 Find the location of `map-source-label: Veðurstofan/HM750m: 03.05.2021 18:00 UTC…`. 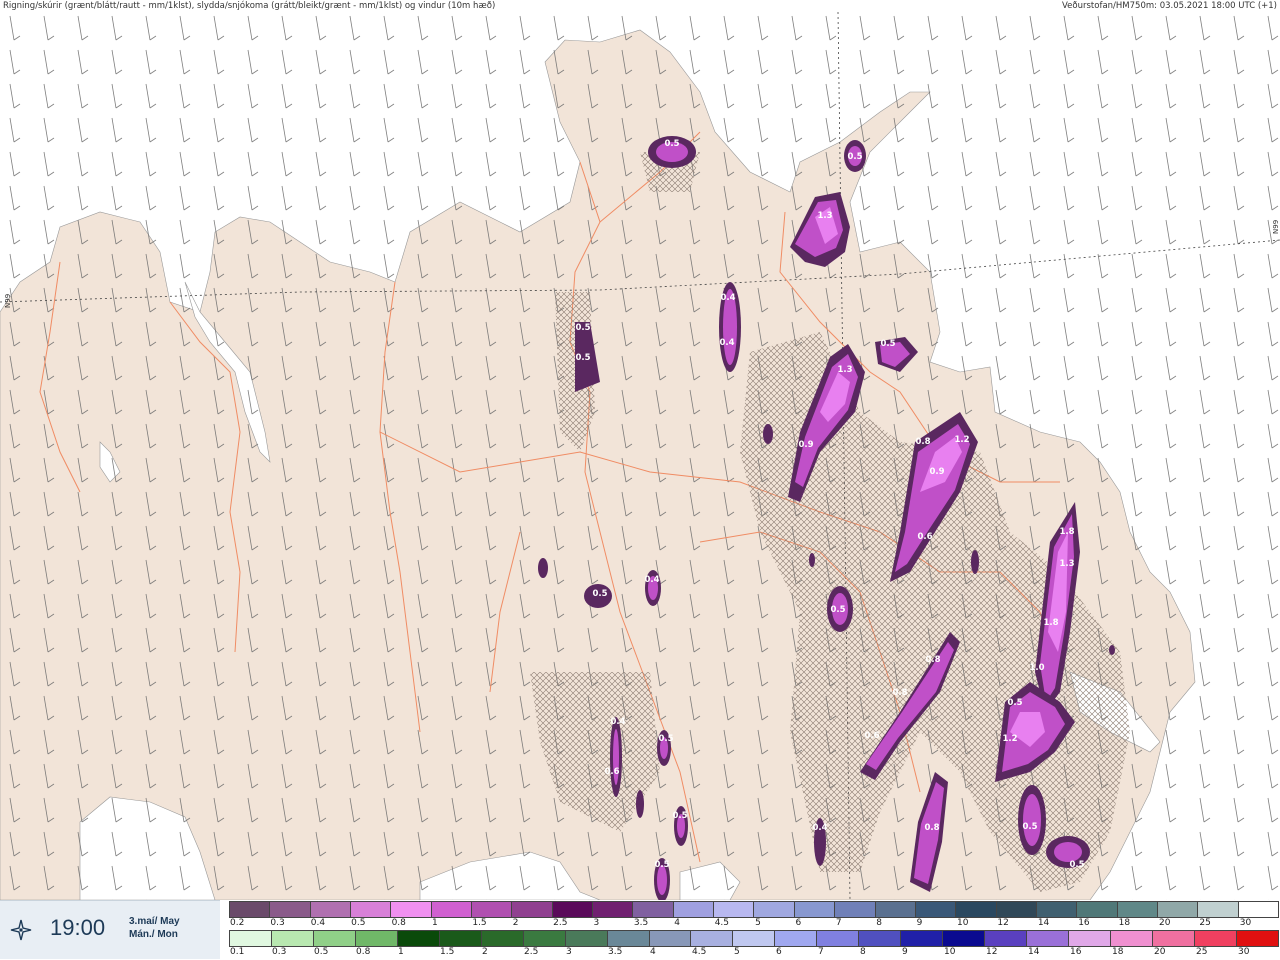

map-source-label: Veðurstofan/HM750m: 03.05.2021 18:00 UTC… is located at coordinates (1169, 6).